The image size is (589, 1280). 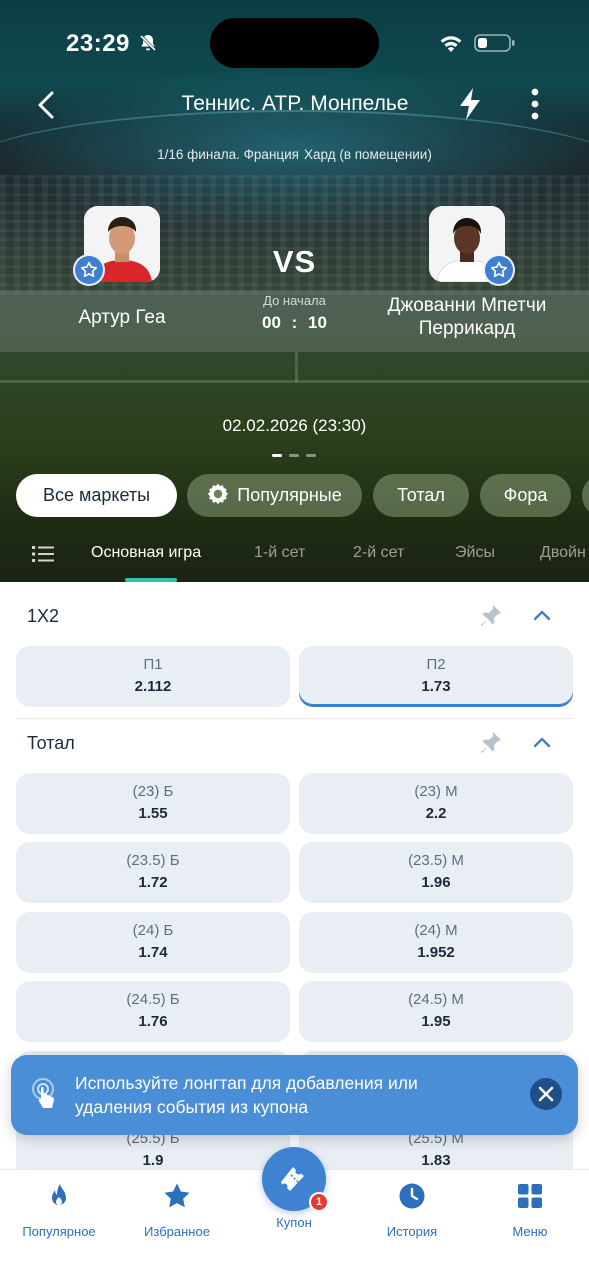 What do you see at coordinates (153, 1011) in the screenshot?
I see `odd-button-total-over: (24.5) Б 1.76` at bounding box center [153, 1011].